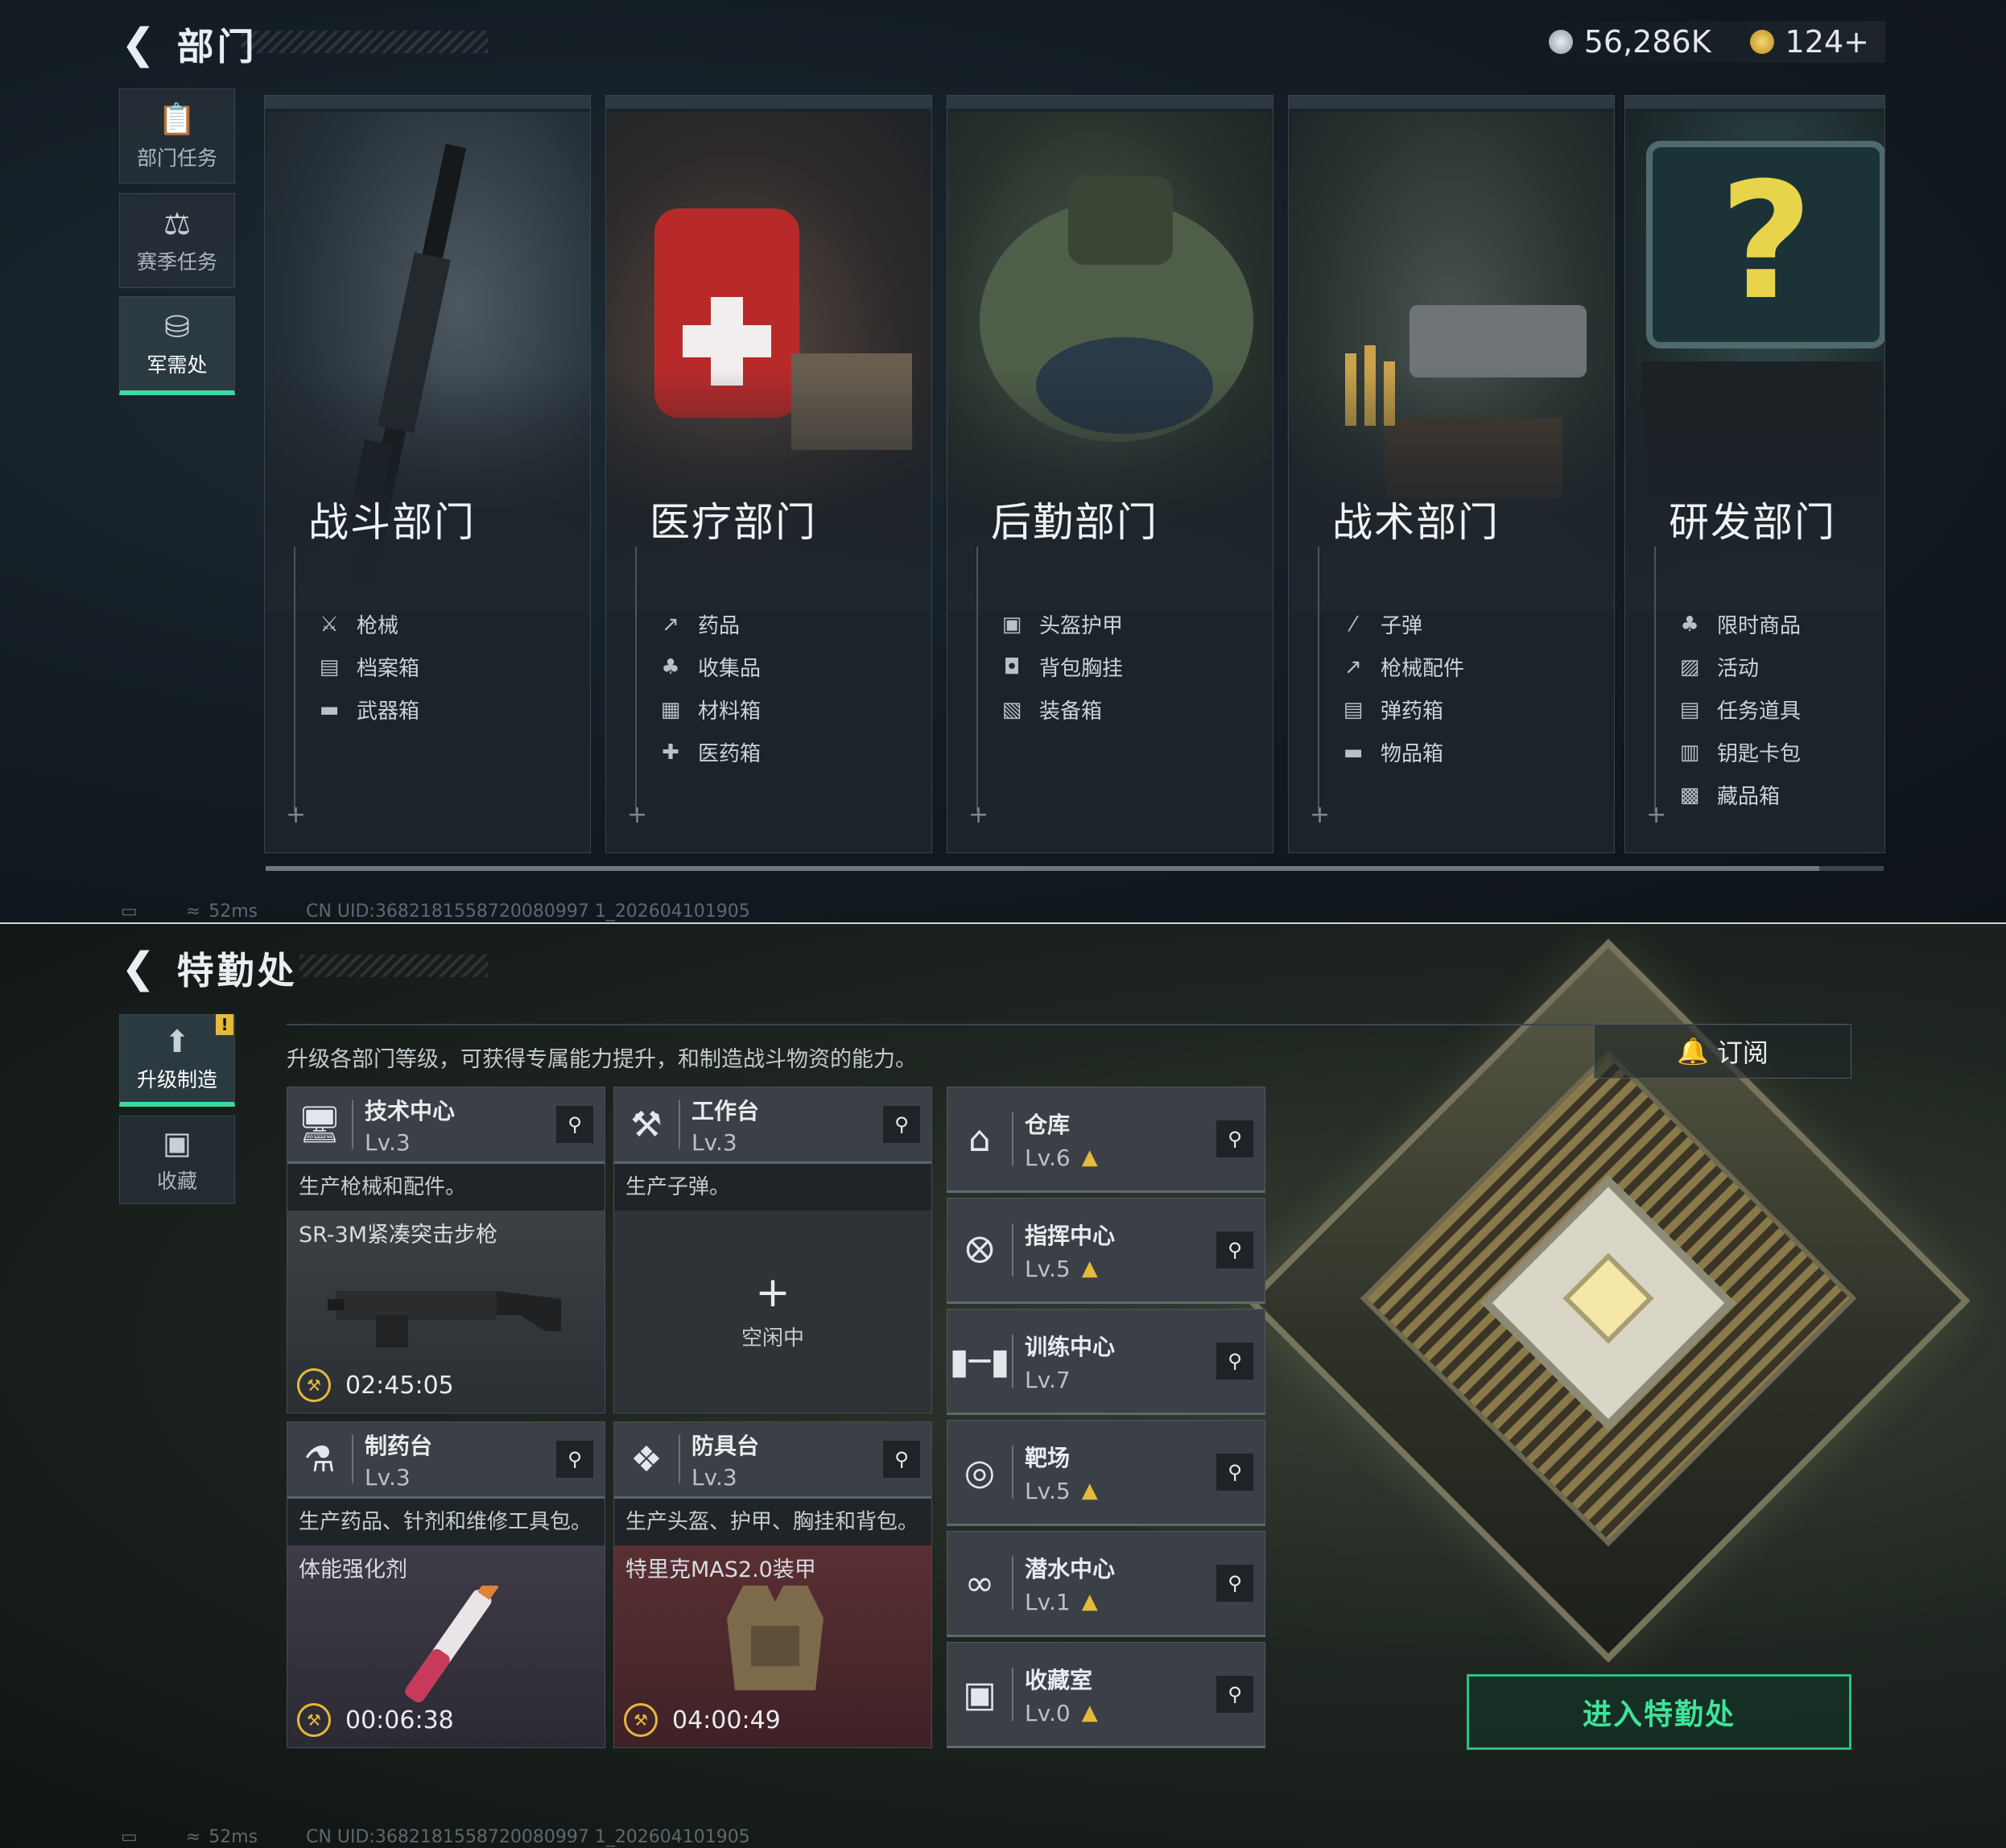 The width and height of the screenshot is (2006, 1848). I want to click on battery-icon: ▭, so click(129, 1837).